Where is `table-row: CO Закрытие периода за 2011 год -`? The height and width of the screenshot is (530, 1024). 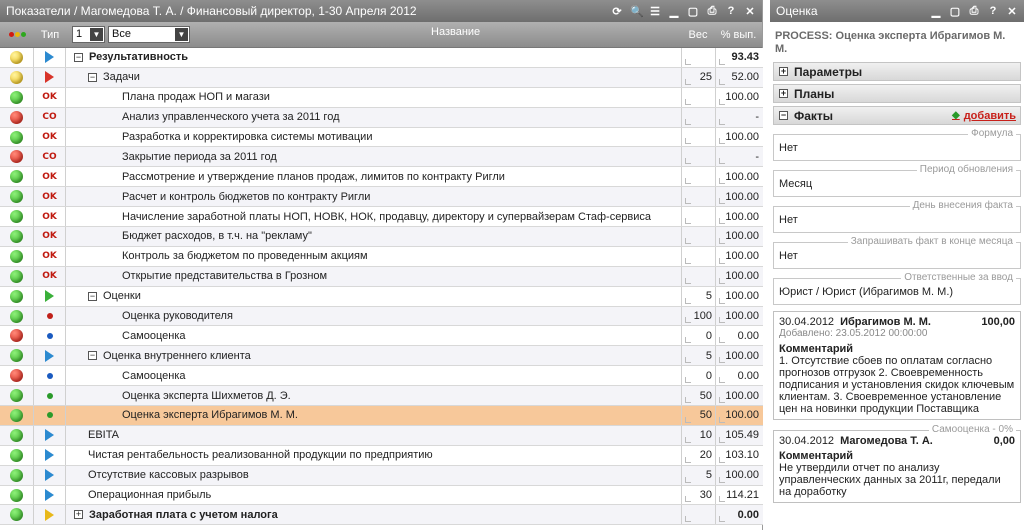
table-row: CO Закрытие периода за 2011 год - is located at coordinates (381, 157).